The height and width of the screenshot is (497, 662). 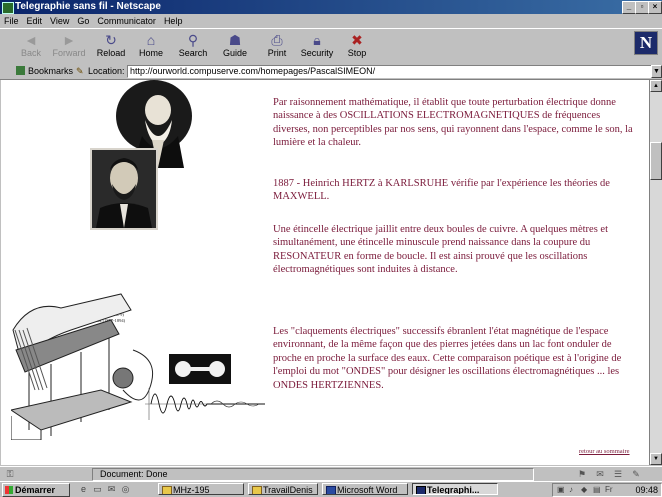 I want to click on system-tray: ▣ ♪ ◆ ▤ Fr 09:48, so click(x=607, y=490).